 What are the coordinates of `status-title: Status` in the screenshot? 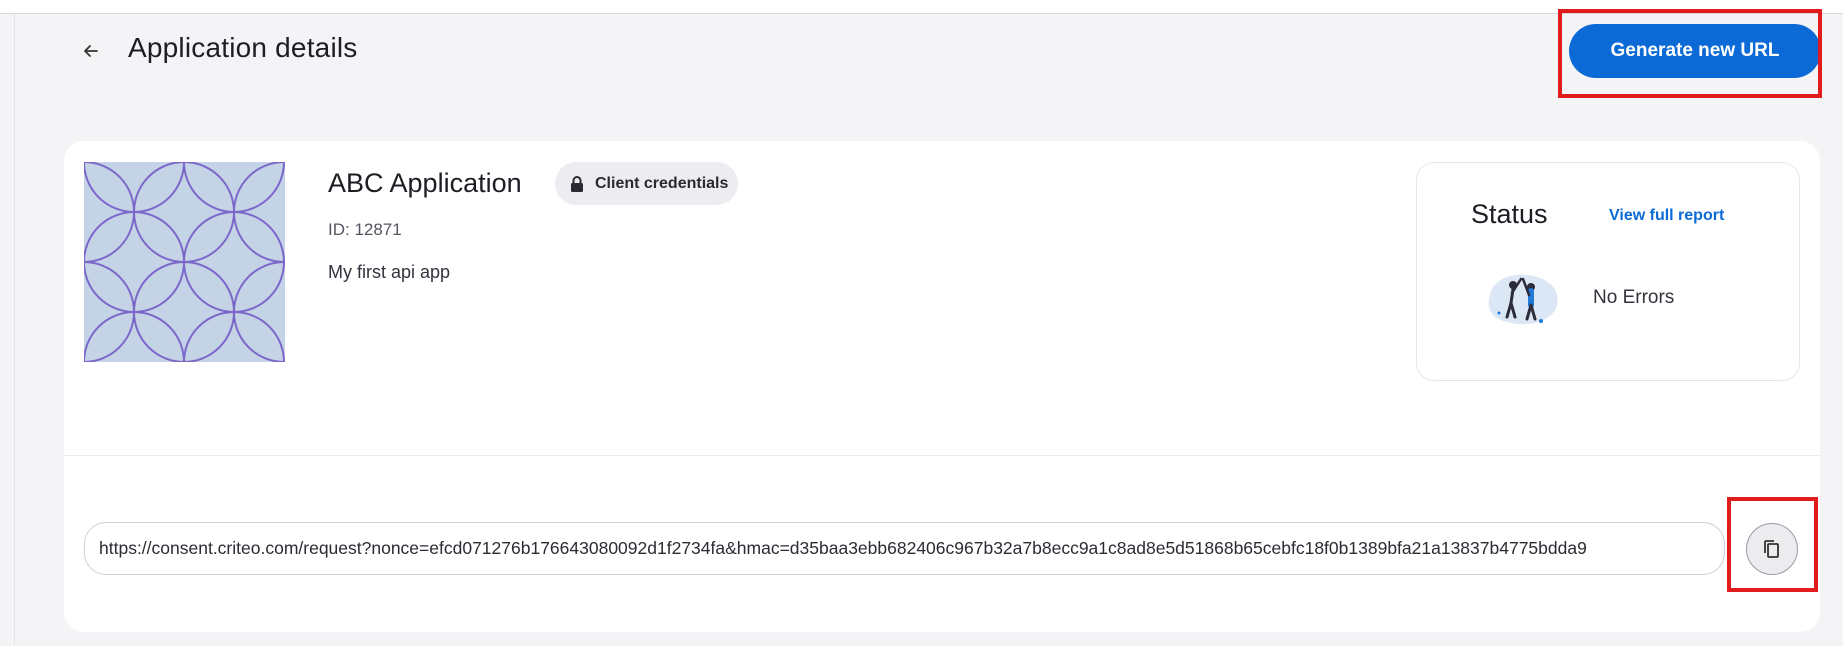 It's located at (1509, 214).